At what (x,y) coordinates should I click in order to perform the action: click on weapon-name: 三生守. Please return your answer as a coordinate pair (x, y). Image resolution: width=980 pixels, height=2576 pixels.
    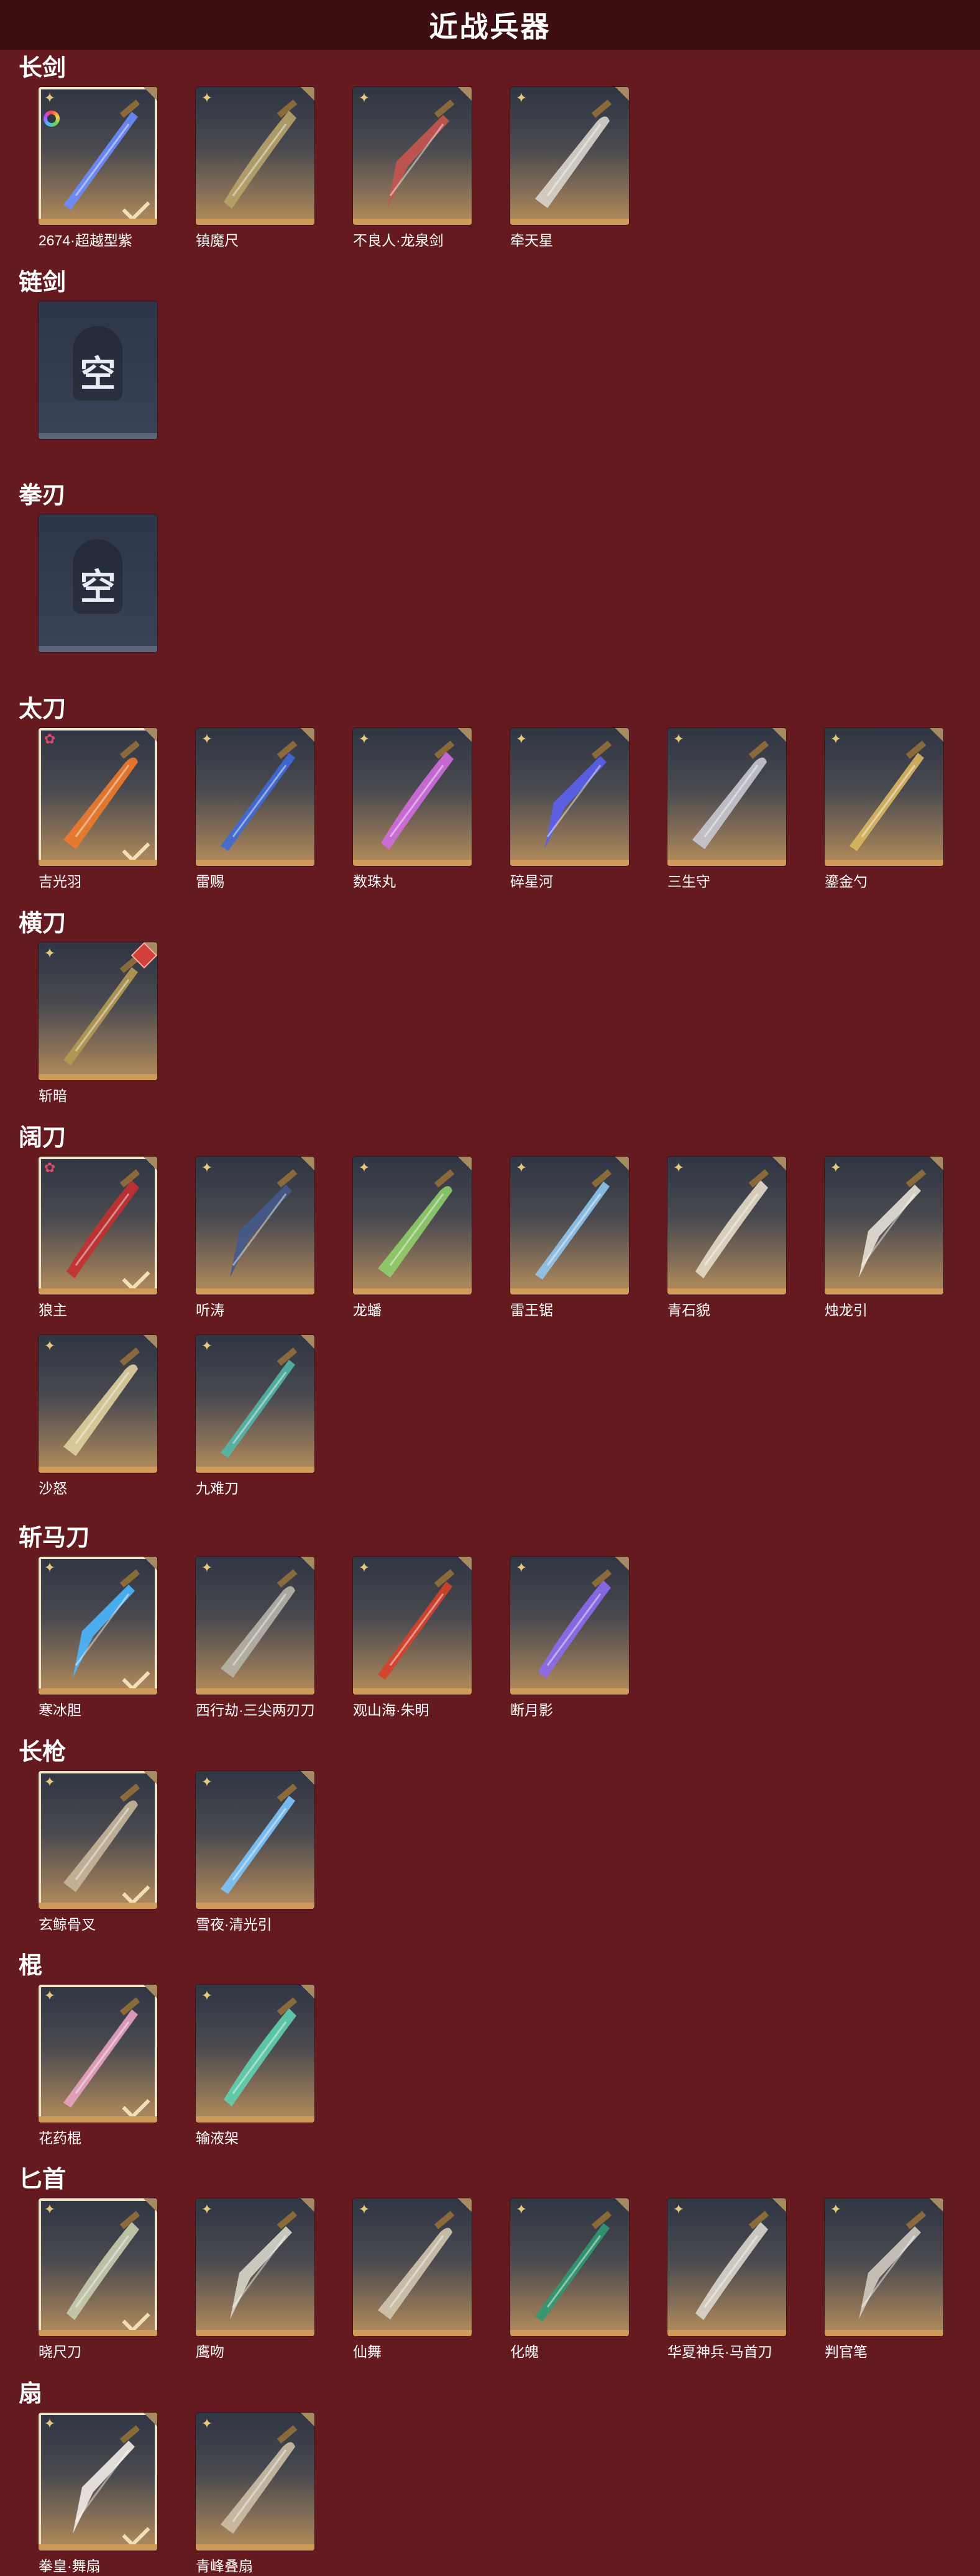
    Looking at the image, I should click on (688, 881).